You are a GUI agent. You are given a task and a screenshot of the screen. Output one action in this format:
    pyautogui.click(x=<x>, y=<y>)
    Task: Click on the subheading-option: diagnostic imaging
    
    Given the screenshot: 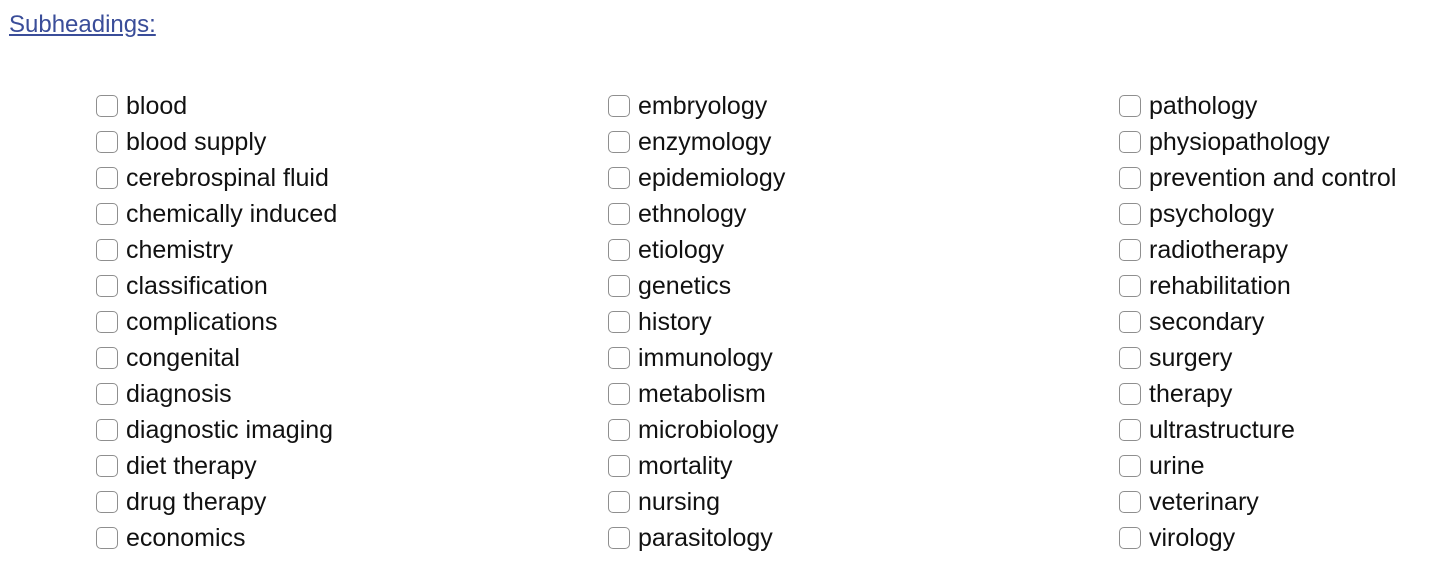 What is the action you would take?
    pyautogui.click(x=216, y=430)
    